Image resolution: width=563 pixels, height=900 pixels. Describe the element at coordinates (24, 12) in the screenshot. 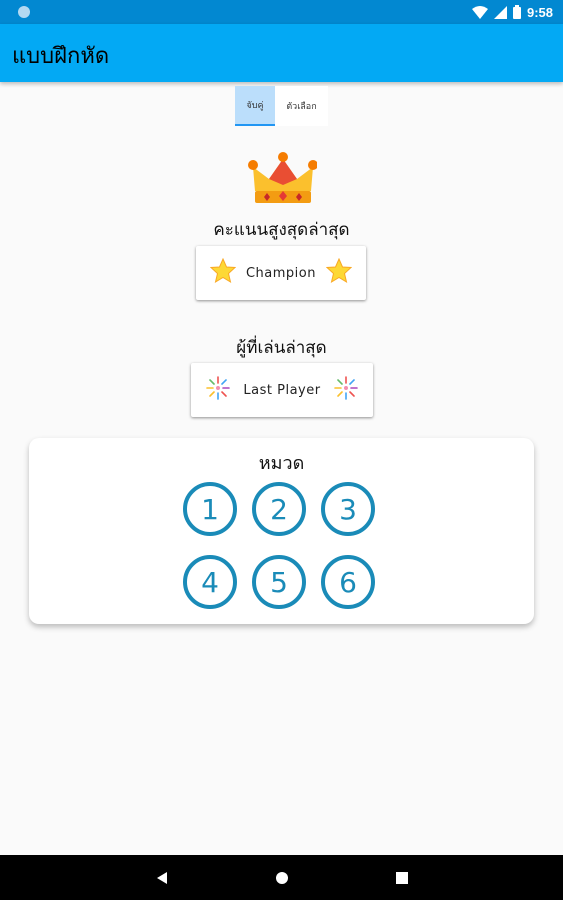

I see `notification-icon` at that location.